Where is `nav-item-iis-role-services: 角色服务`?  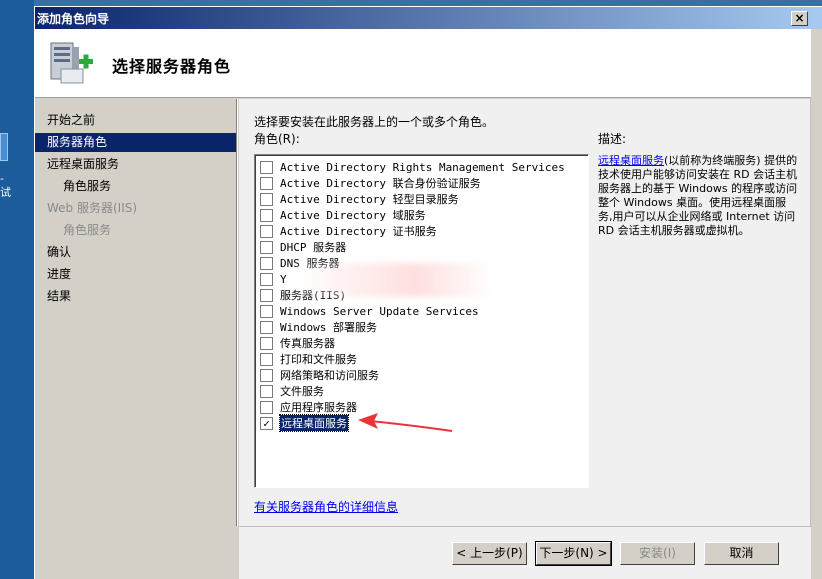 nav-item-iis-role-services: 角色服务 is located at coordinates (87, 230).